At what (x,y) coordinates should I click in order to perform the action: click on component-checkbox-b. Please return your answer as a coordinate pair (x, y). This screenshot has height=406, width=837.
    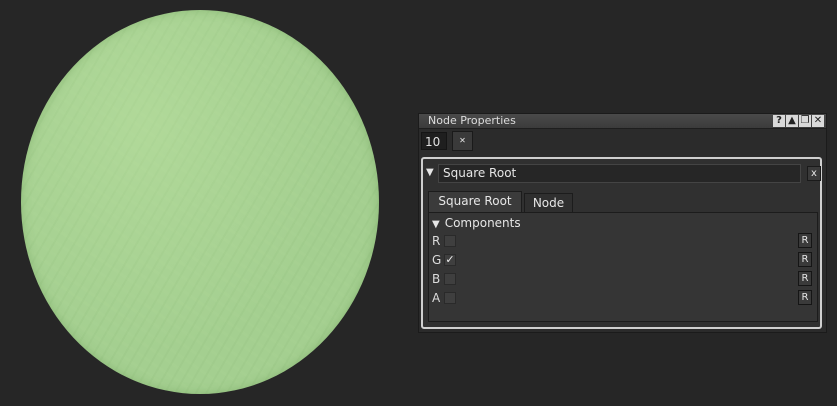
    Looking at the image, I should click on (450, 279).